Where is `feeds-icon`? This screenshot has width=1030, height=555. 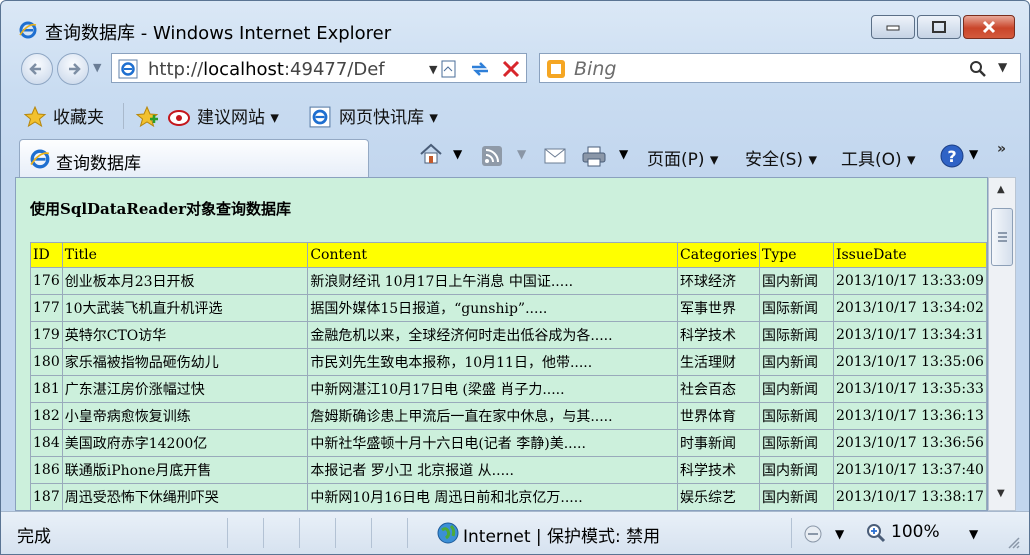
feeds-icon is located at coordinates (492, 156).